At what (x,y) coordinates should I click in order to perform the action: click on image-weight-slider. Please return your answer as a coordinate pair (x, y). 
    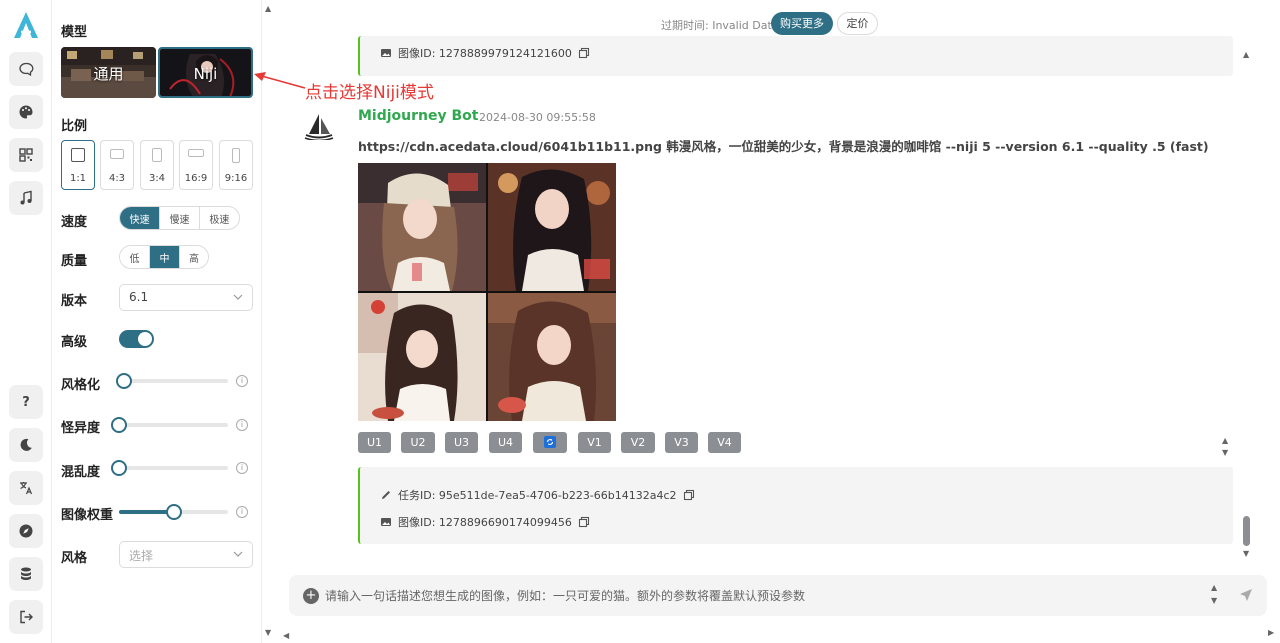
    Looking at the image, I should click on (173, 512).